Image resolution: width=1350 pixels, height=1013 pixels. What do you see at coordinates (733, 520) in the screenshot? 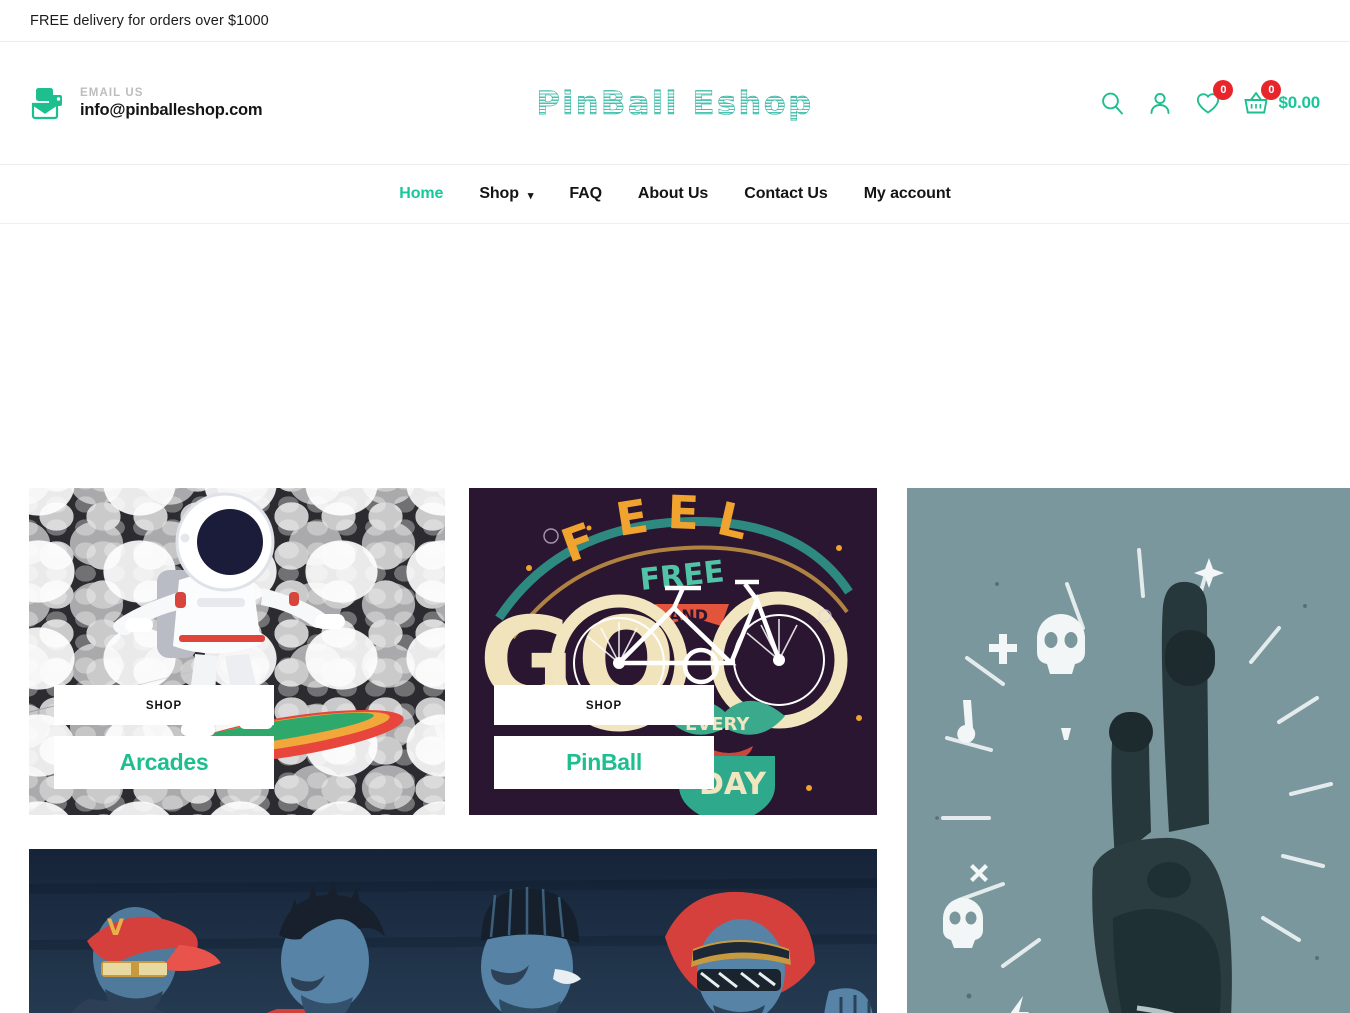
I see `svg-text: L` at bounding box center [733, 520].